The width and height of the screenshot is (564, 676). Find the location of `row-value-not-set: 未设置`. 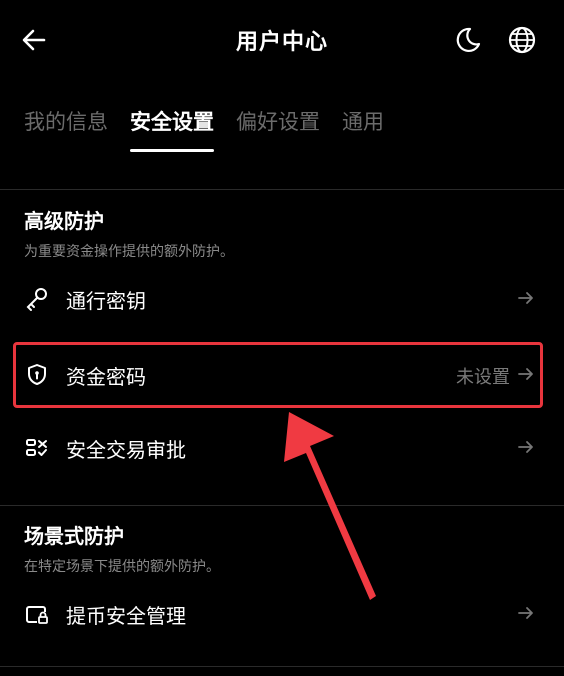

row-value-not-set: 未设置 is located at coordinates (483, 377).